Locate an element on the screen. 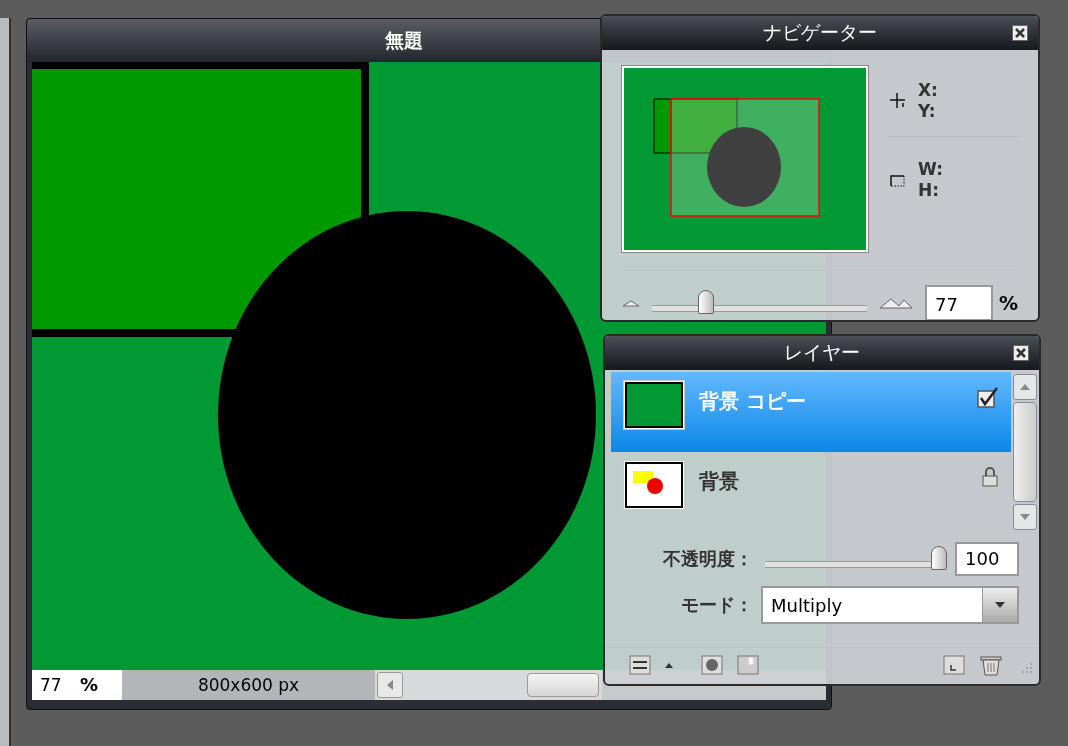 The image size is (1068, 746). scroll-up-button is located at coordinates (1025, 387).